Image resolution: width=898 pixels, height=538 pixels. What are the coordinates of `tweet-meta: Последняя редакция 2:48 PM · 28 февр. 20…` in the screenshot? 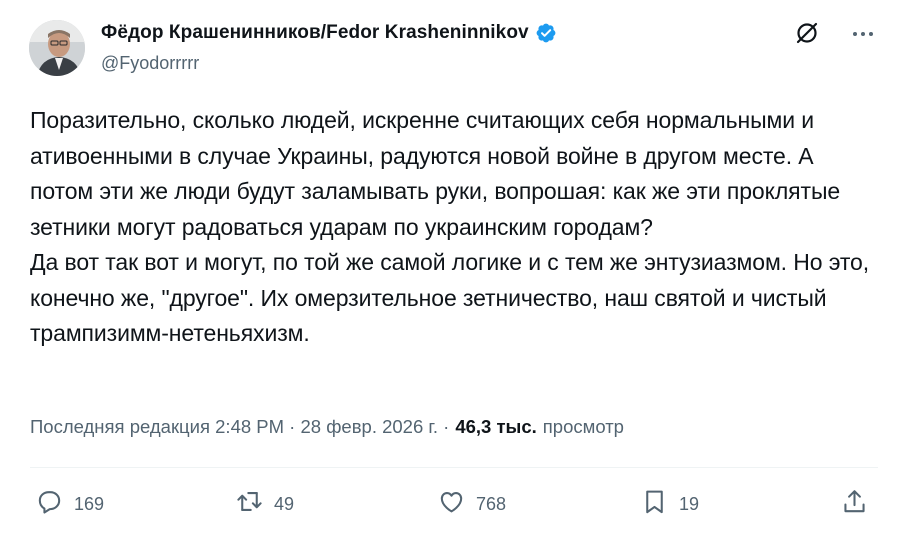 It's located at (327, 427).